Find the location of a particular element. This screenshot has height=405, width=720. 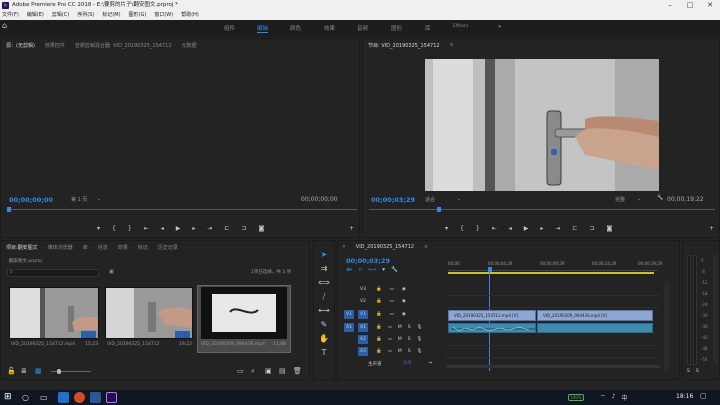

tab-info: 信息 is located at coordinates (103, 247).